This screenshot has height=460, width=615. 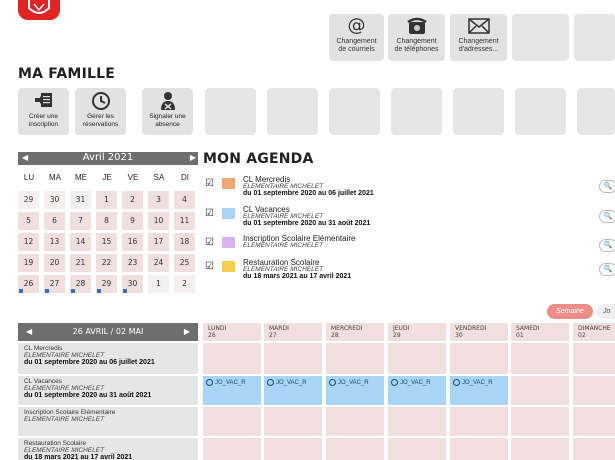 I want to click on calendar-day: 20, so click(x=54, y=263).